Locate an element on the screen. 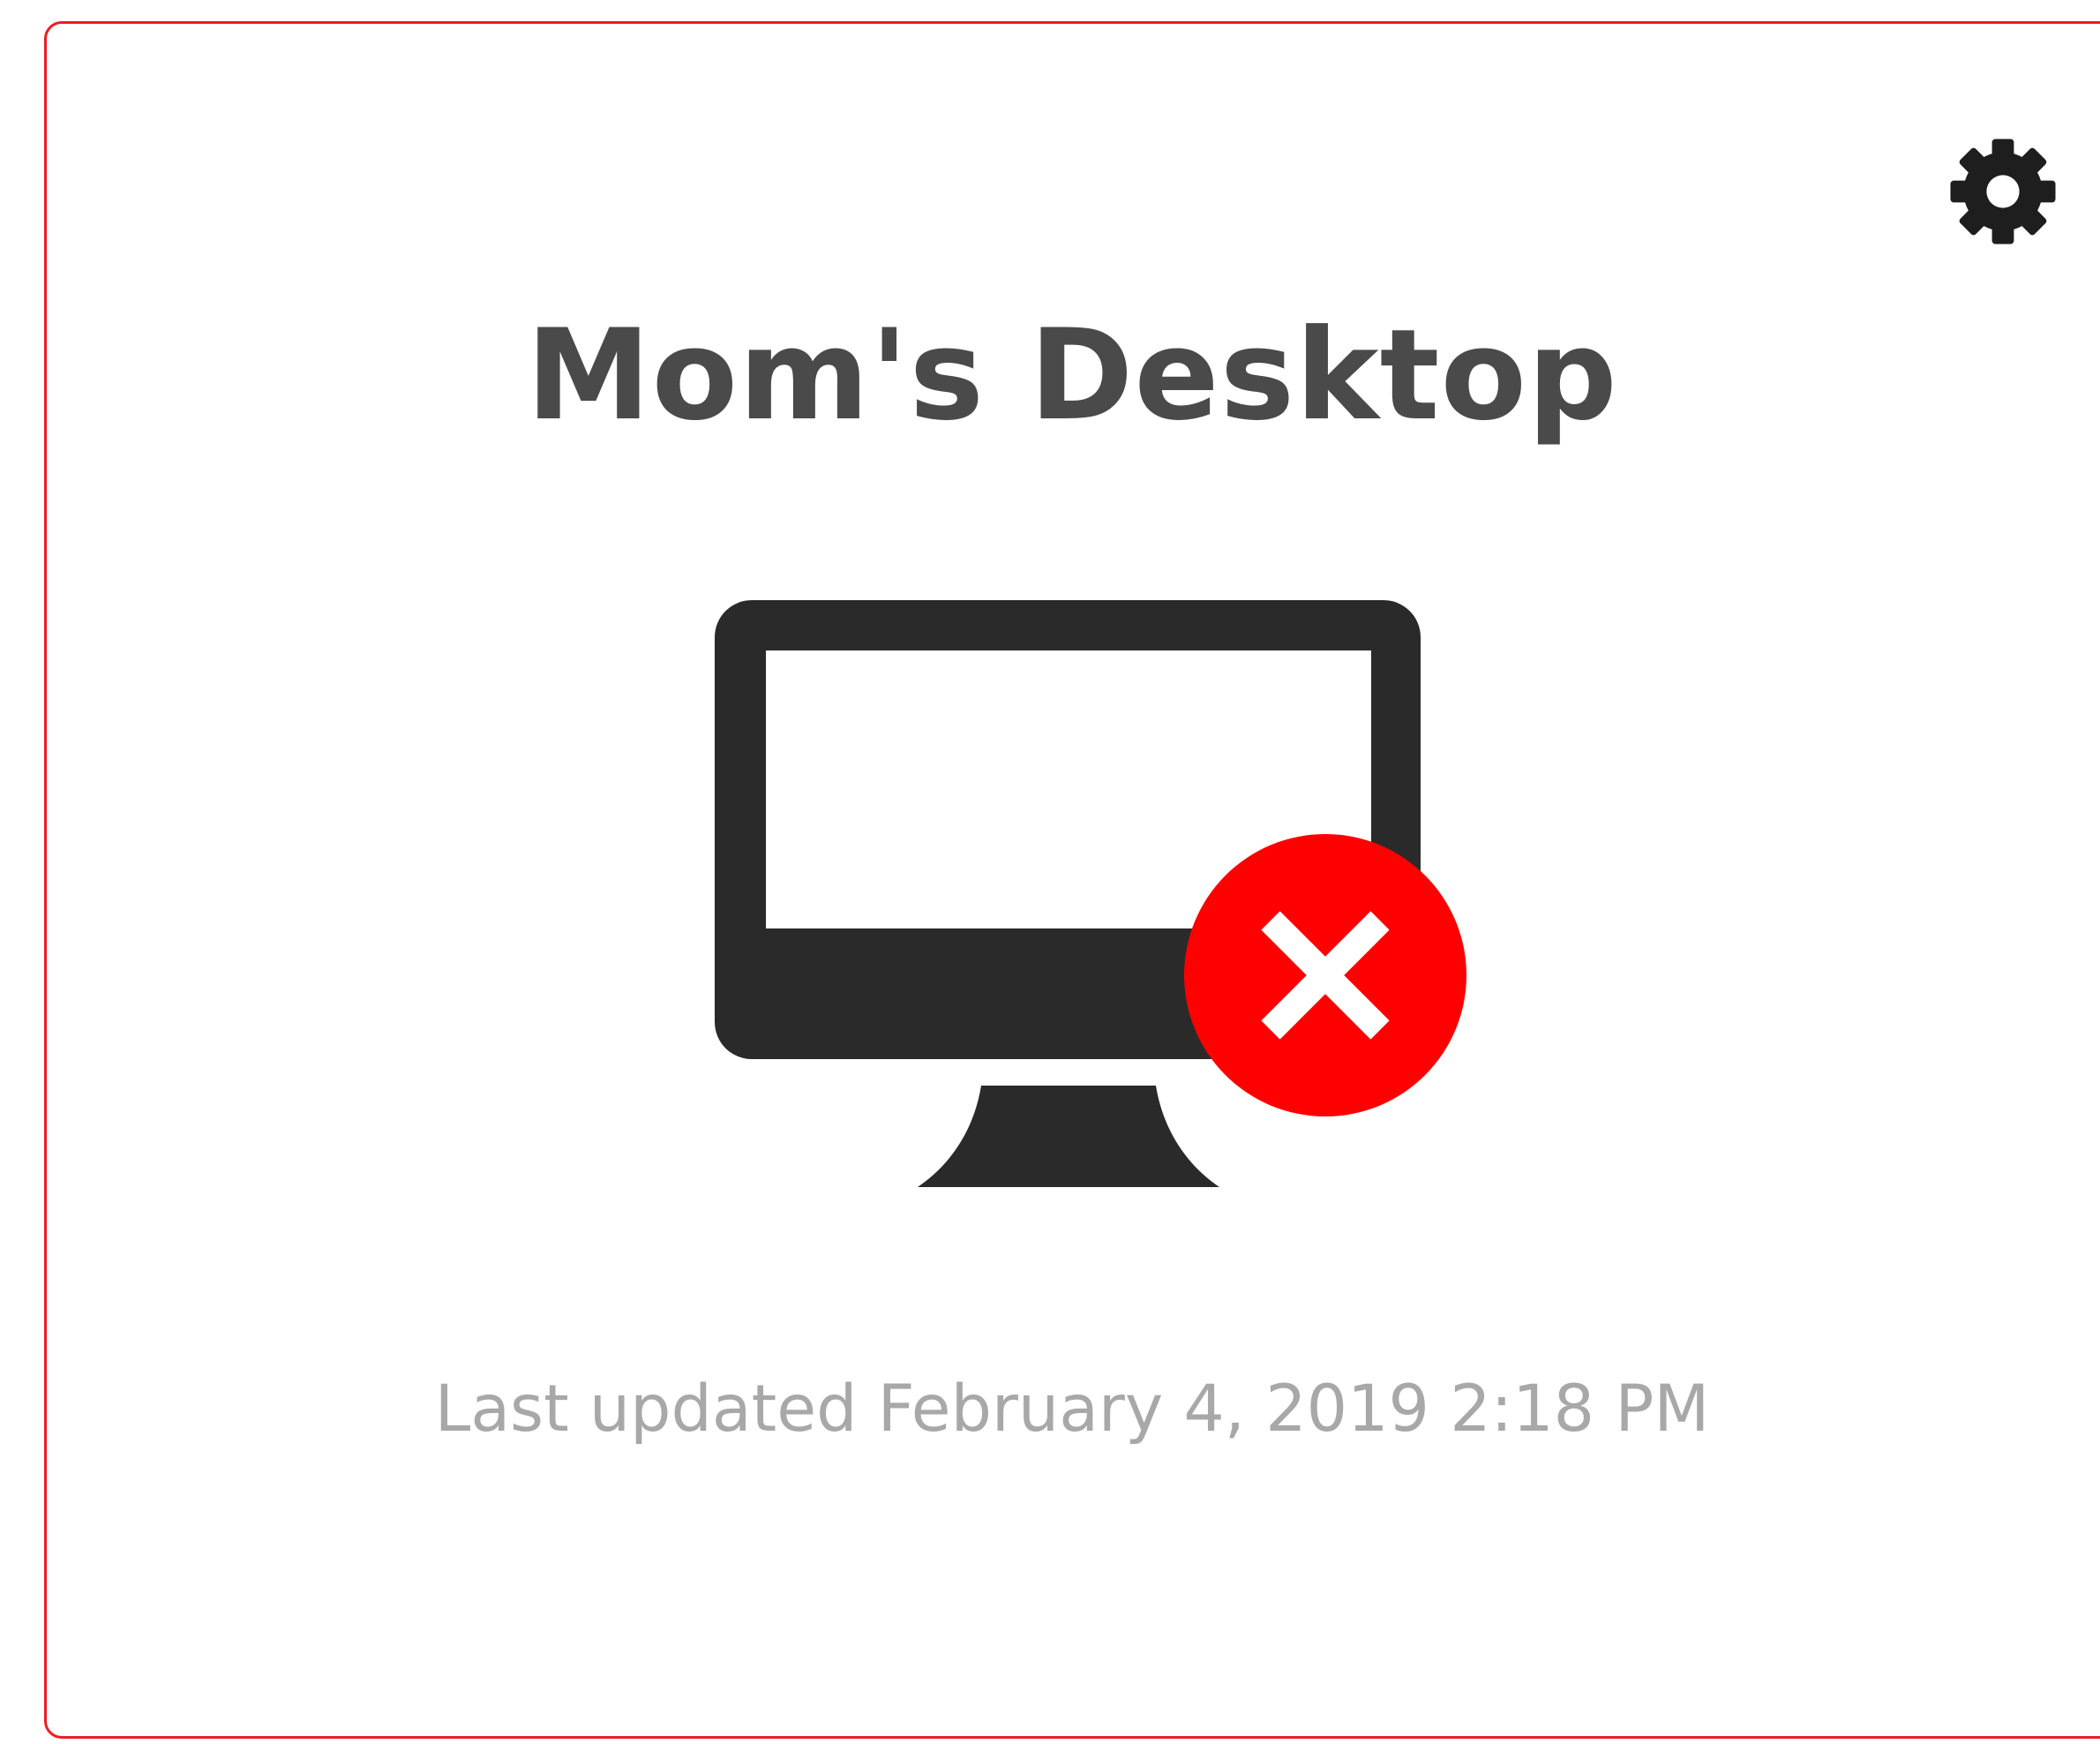  error-x-icon is located at coordinates (1325, 975).